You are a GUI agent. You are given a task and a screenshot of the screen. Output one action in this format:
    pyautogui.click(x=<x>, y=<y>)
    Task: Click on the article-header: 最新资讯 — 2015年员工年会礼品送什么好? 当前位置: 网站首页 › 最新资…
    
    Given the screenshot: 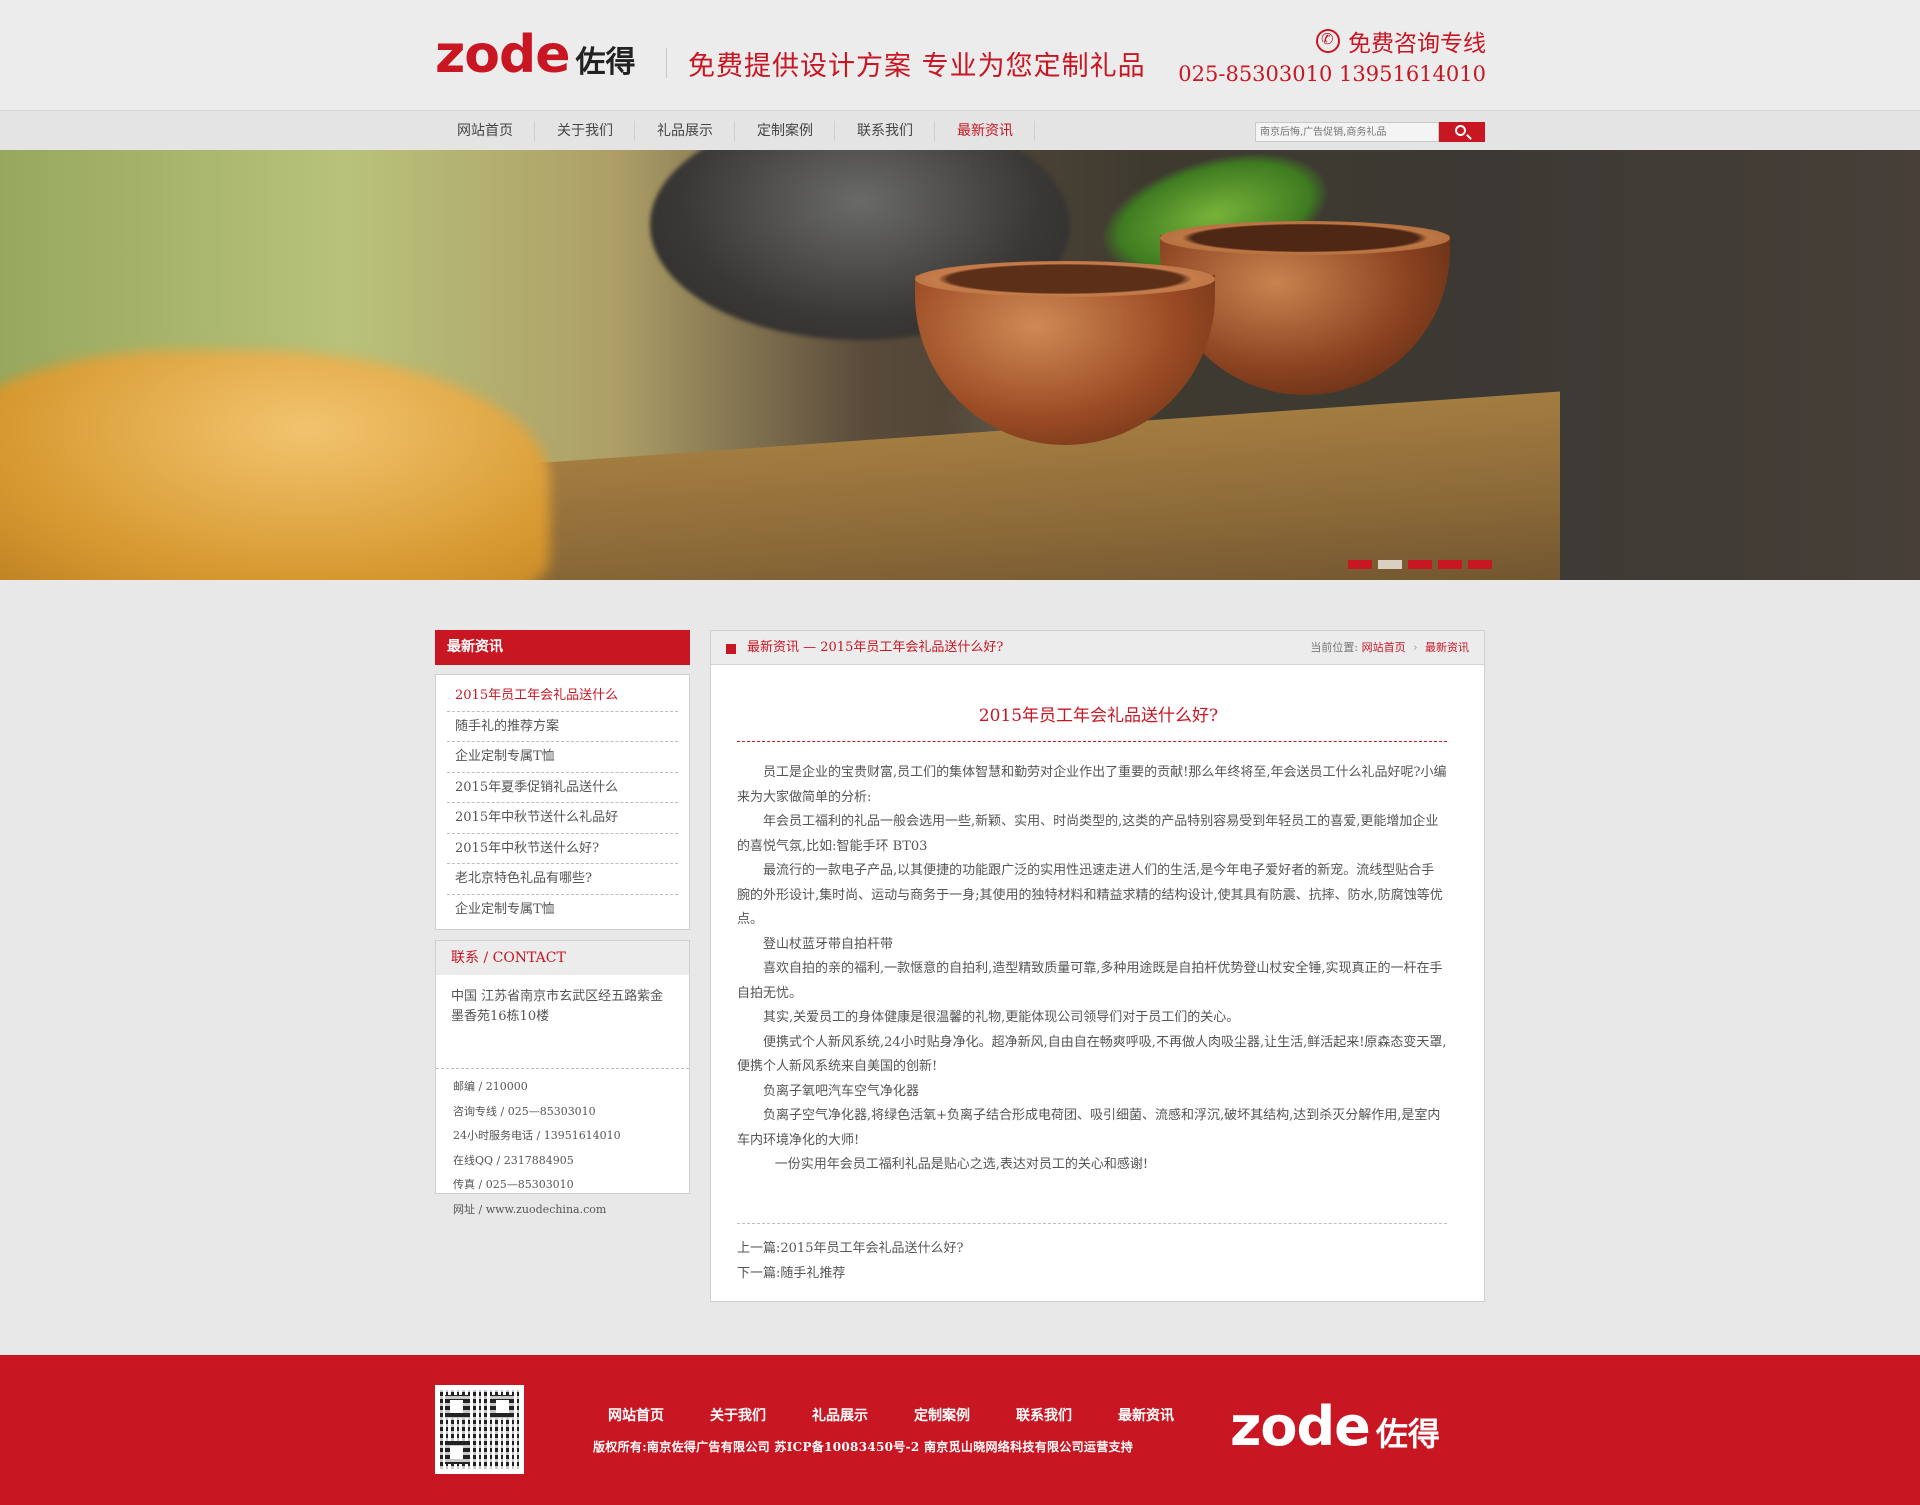 What is the action you would take?
    pyautogui.click(x=1097, y=648)
    